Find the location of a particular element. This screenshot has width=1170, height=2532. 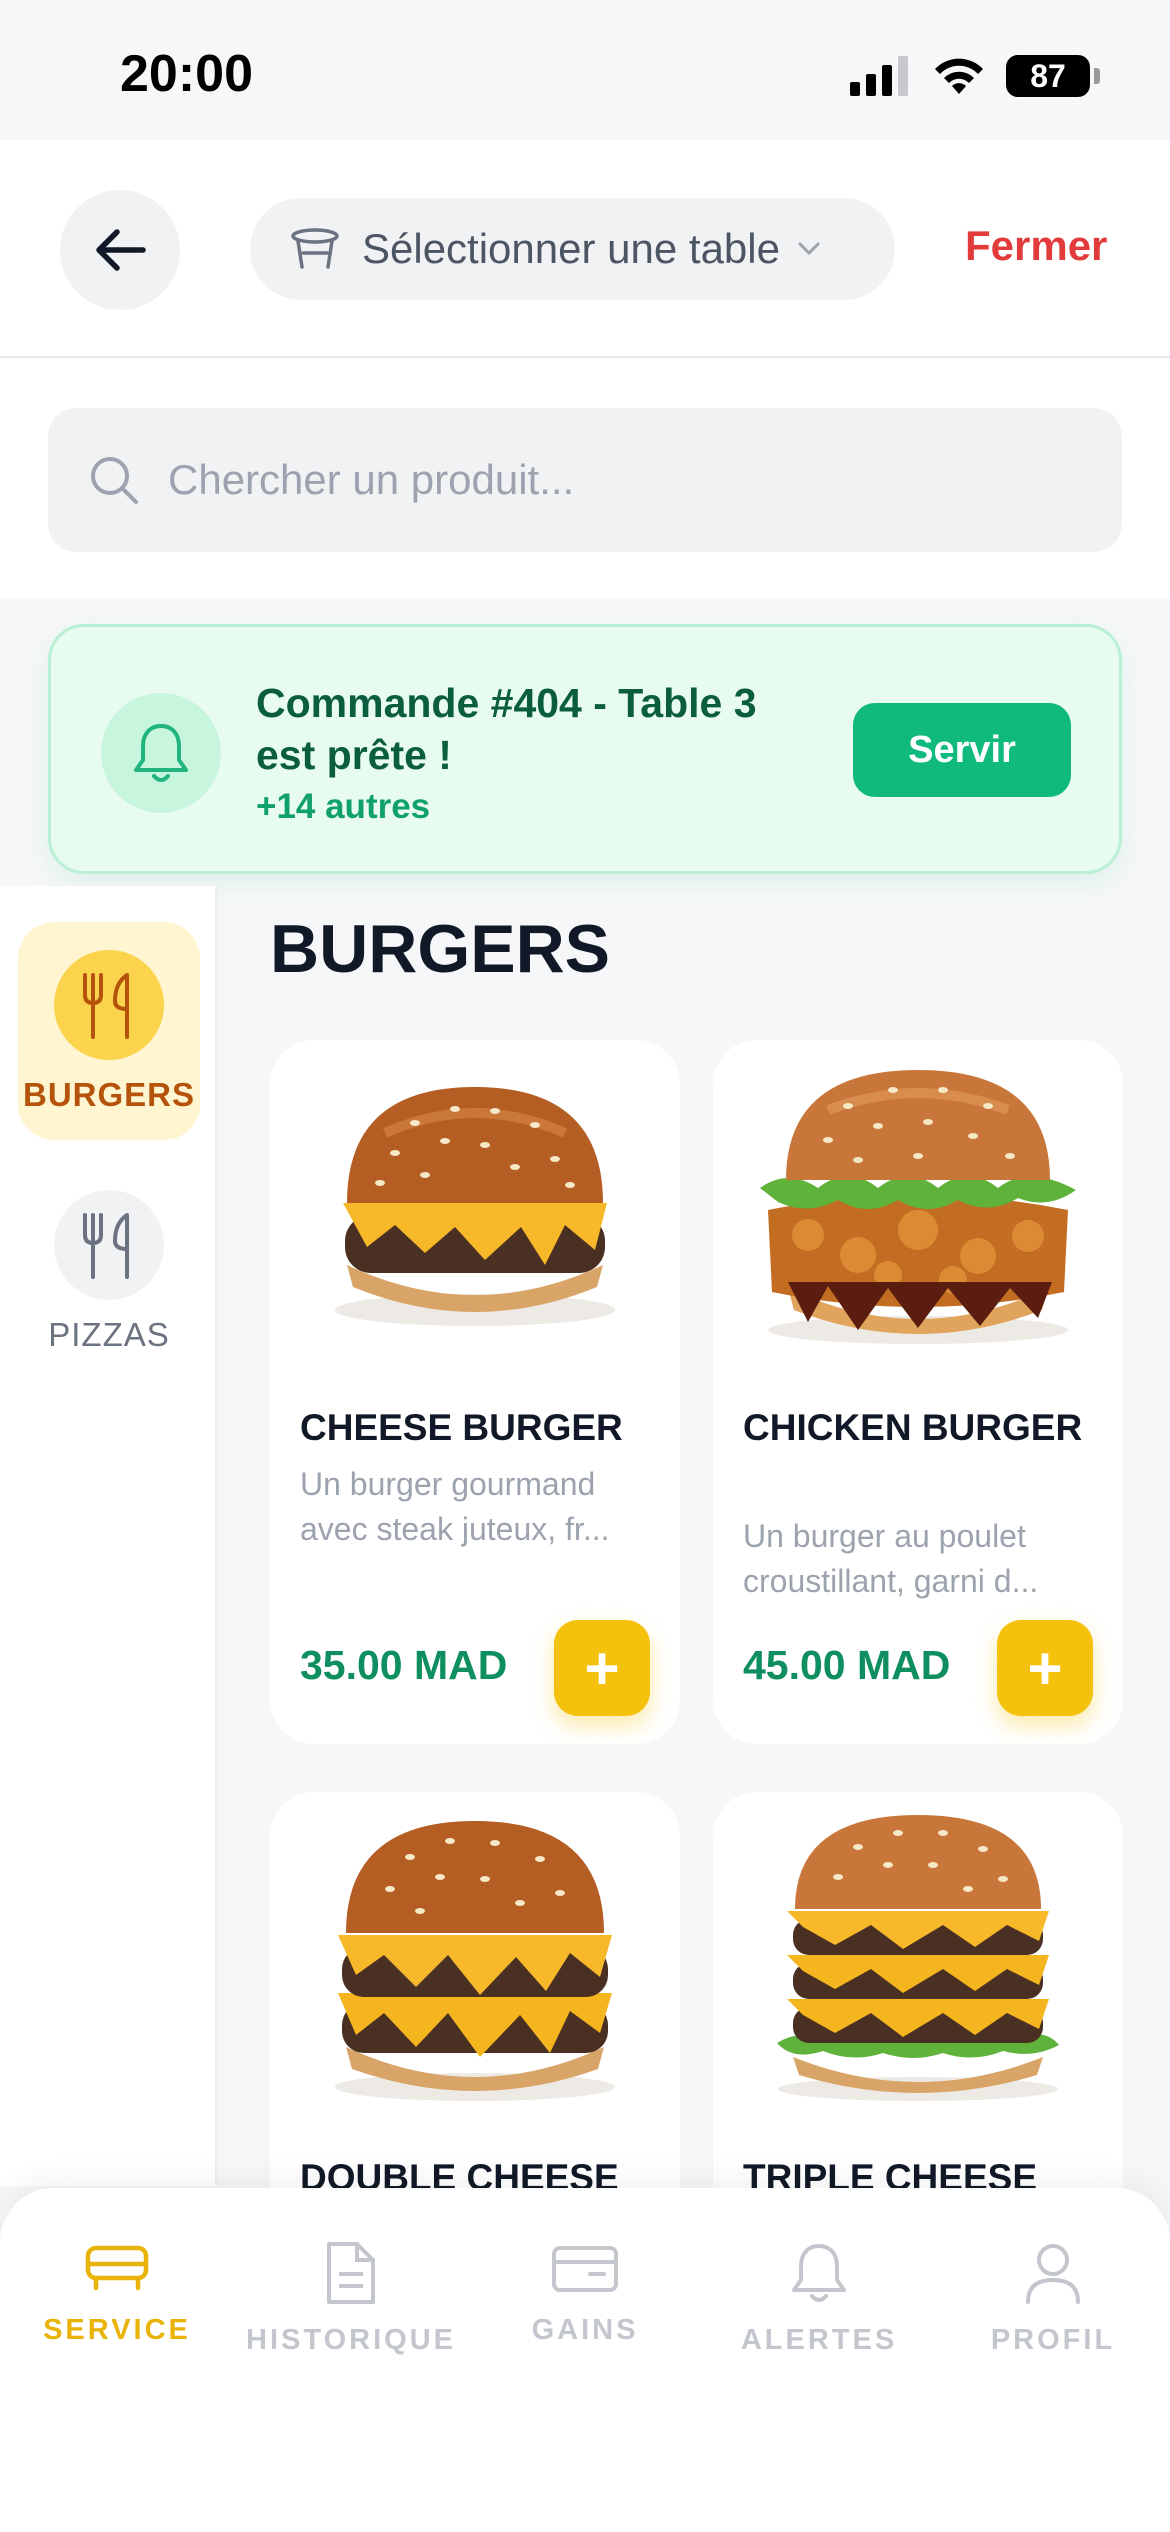

nav-alertes: ALERTES is located at coordinates (819, 2315).